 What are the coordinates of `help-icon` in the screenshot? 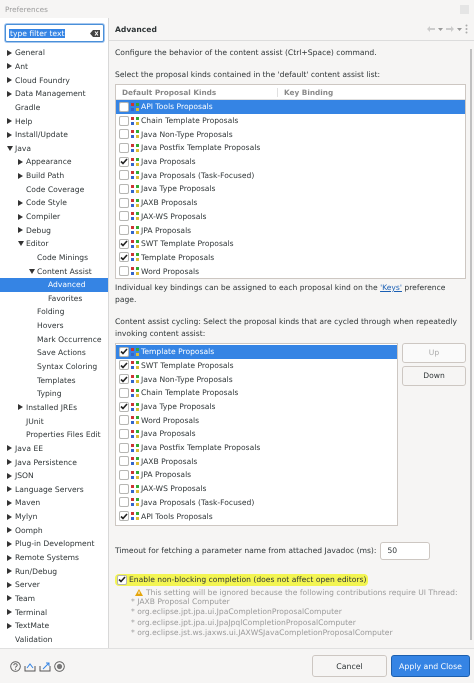 It's located at (15, 666).